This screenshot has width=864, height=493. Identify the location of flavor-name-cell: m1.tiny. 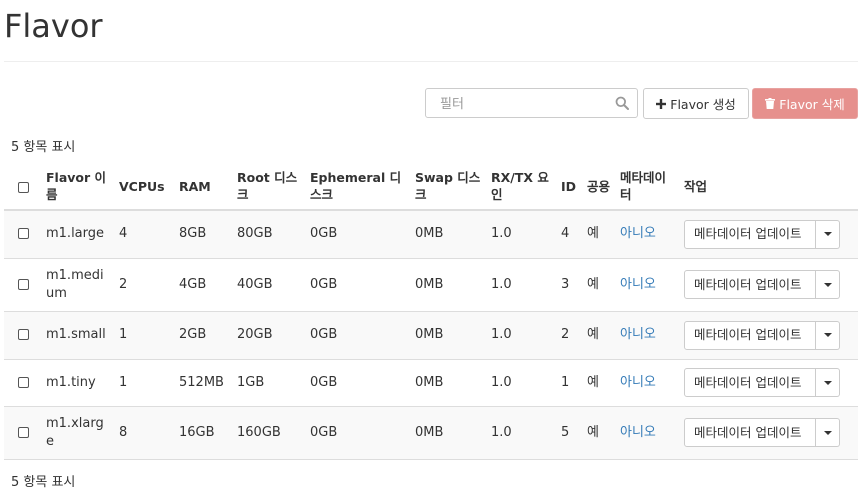
(78, 382).